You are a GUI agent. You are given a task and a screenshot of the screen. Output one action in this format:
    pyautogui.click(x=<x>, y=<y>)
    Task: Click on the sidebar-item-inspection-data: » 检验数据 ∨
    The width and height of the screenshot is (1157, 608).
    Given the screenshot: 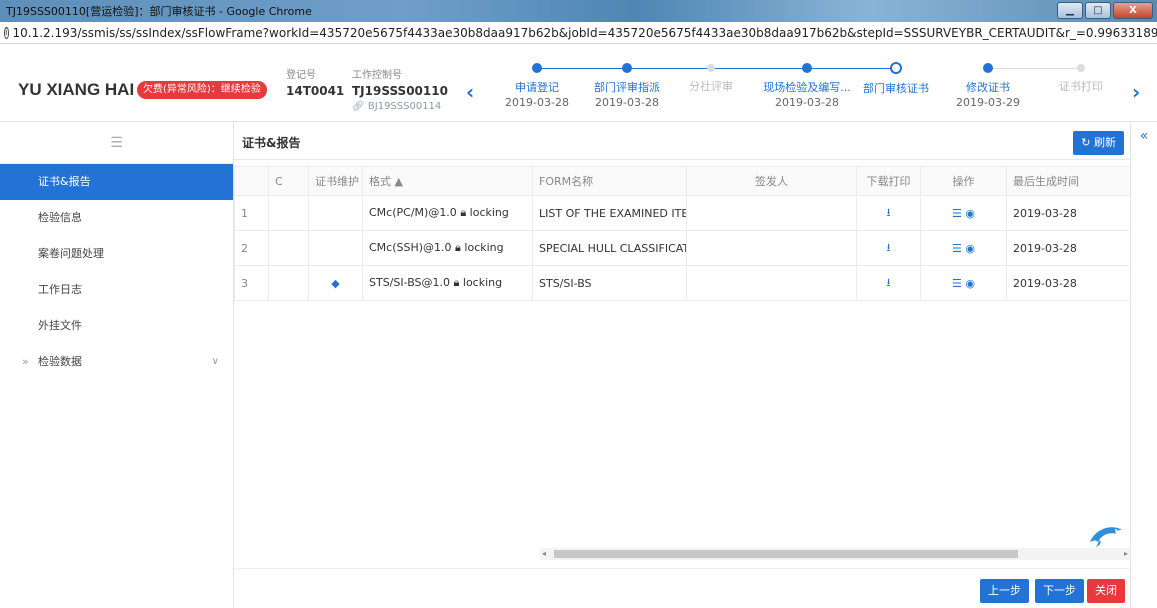 What is the action you would take?
    pyautogui.click(x=116, y=362)
    